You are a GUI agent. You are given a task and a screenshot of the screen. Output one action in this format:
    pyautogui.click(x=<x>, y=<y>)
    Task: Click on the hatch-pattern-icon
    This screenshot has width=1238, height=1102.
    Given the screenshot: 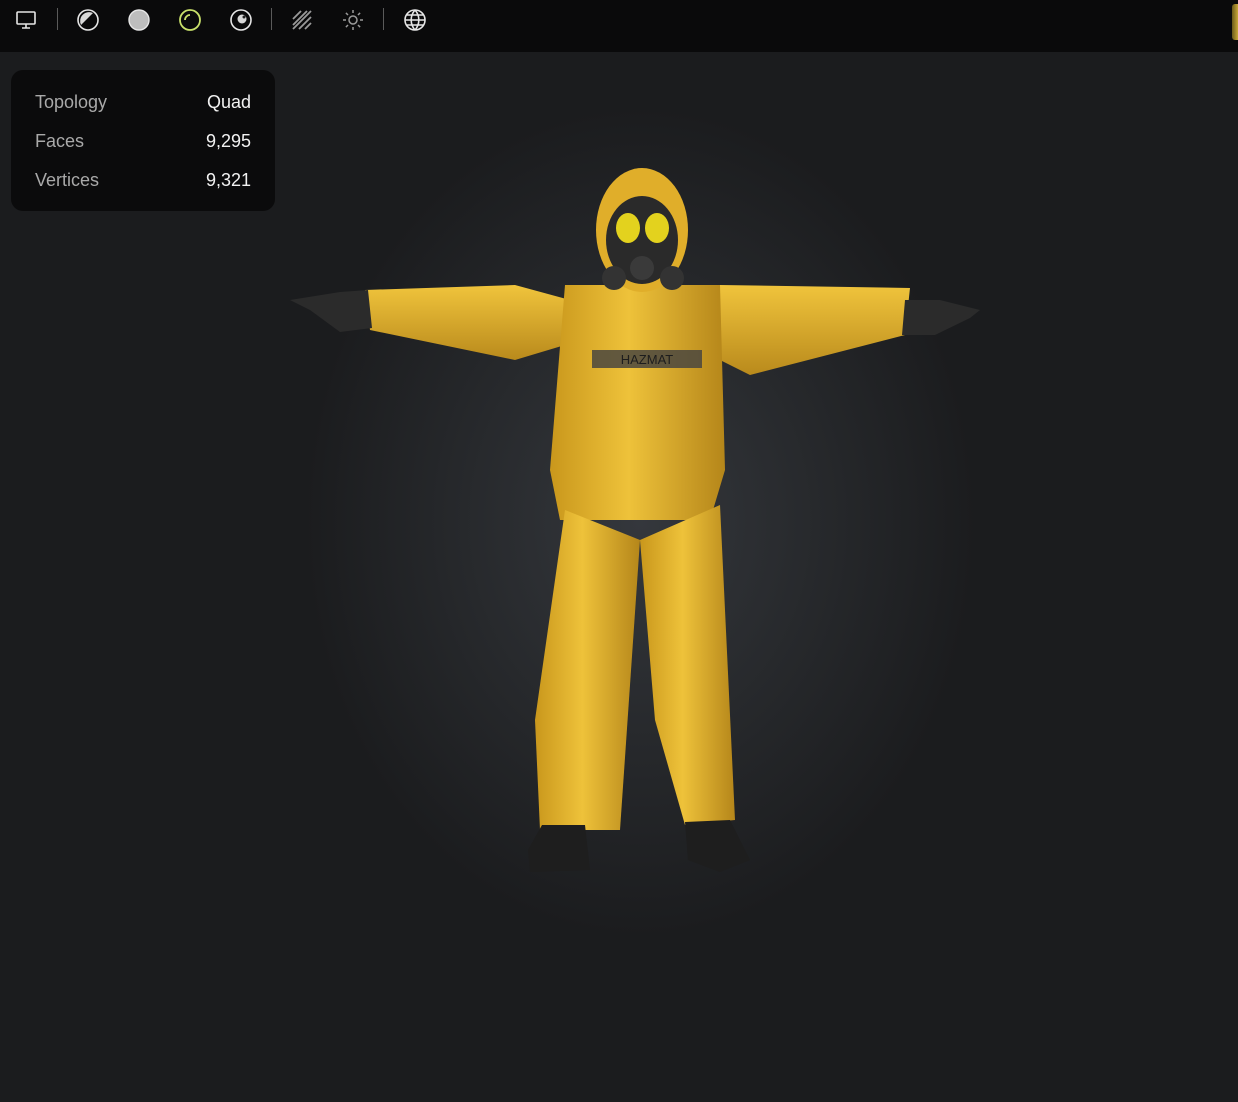 What is the action you would take?
    pyautogui.click(x=302, y=20)
    